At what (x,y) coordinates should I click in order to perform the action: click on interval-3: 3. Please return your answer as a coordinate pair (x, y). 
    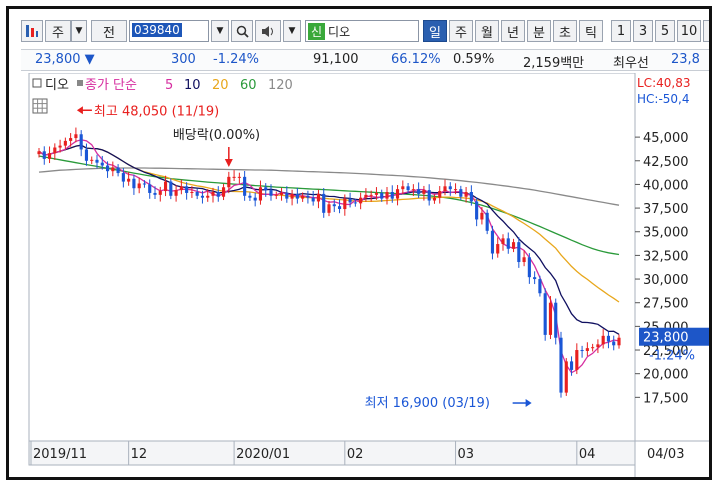
    Looking at the image, I should click on (643, 31).